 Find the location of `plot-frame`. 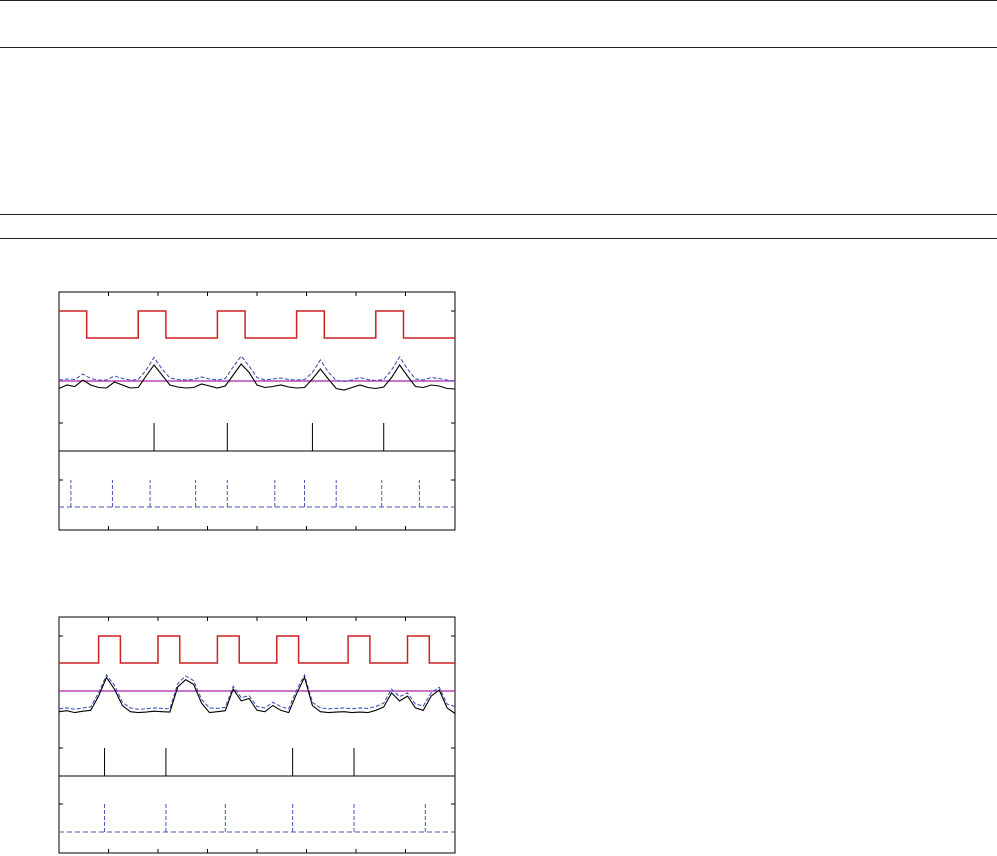

plot-frame is located at coordinates (257, 735).